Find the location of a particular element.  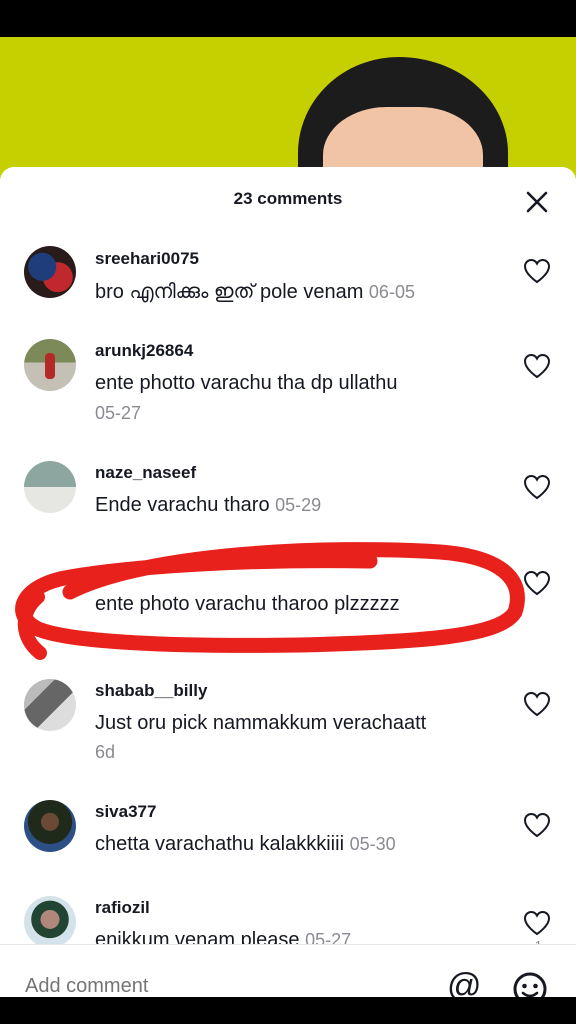

comment-text: enikkum venam please 05-27 is located at coordinates (300, 934).